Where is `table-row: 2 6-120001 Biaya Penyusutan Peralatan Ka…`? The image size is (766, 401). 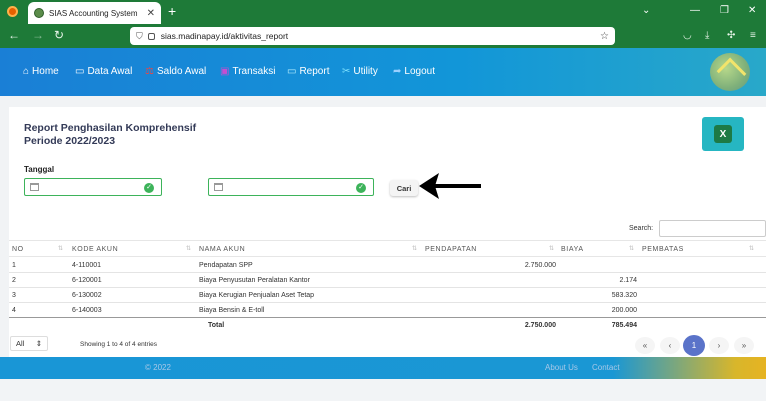
table-row: 2 6-120001 Biaya Penyusutan Peralatan Ka… is located at coordinates (387, 280).